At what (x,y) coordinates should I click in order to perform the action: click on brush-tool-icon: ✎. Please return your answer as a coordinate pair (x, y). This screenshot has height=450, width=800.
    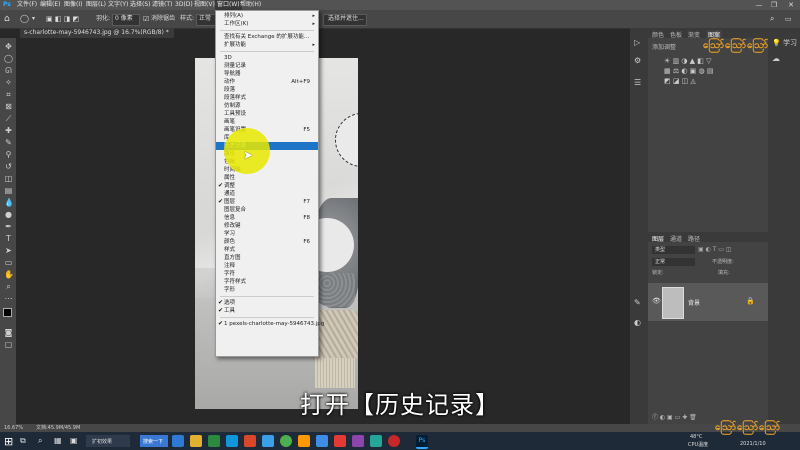
    Looking at the image, I should click on (8, 142).